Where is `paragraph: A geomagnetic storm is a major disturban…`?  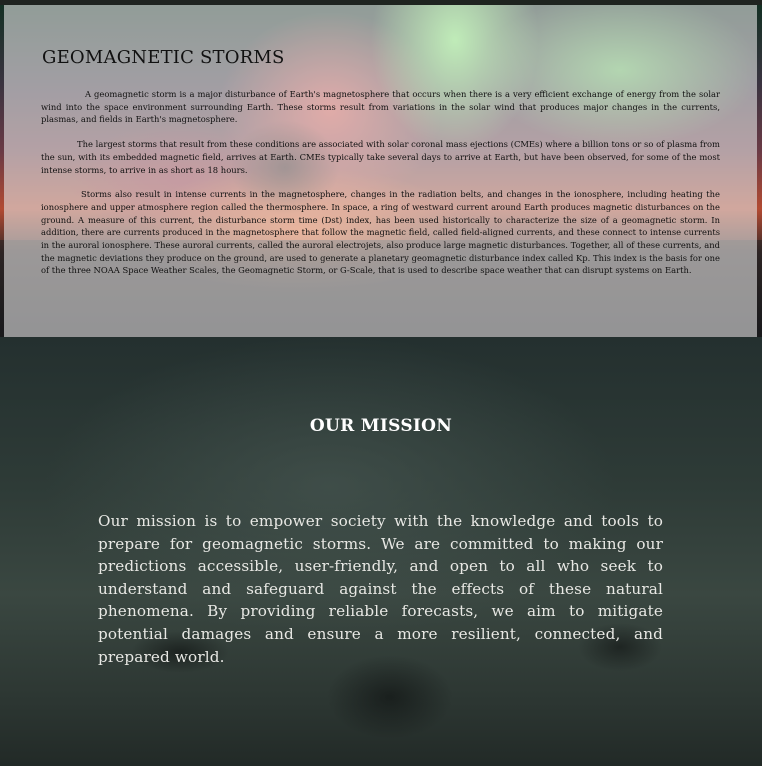 paragraph: A geomagnetic storm is a major disturban… is located at coordinates (380, 107).